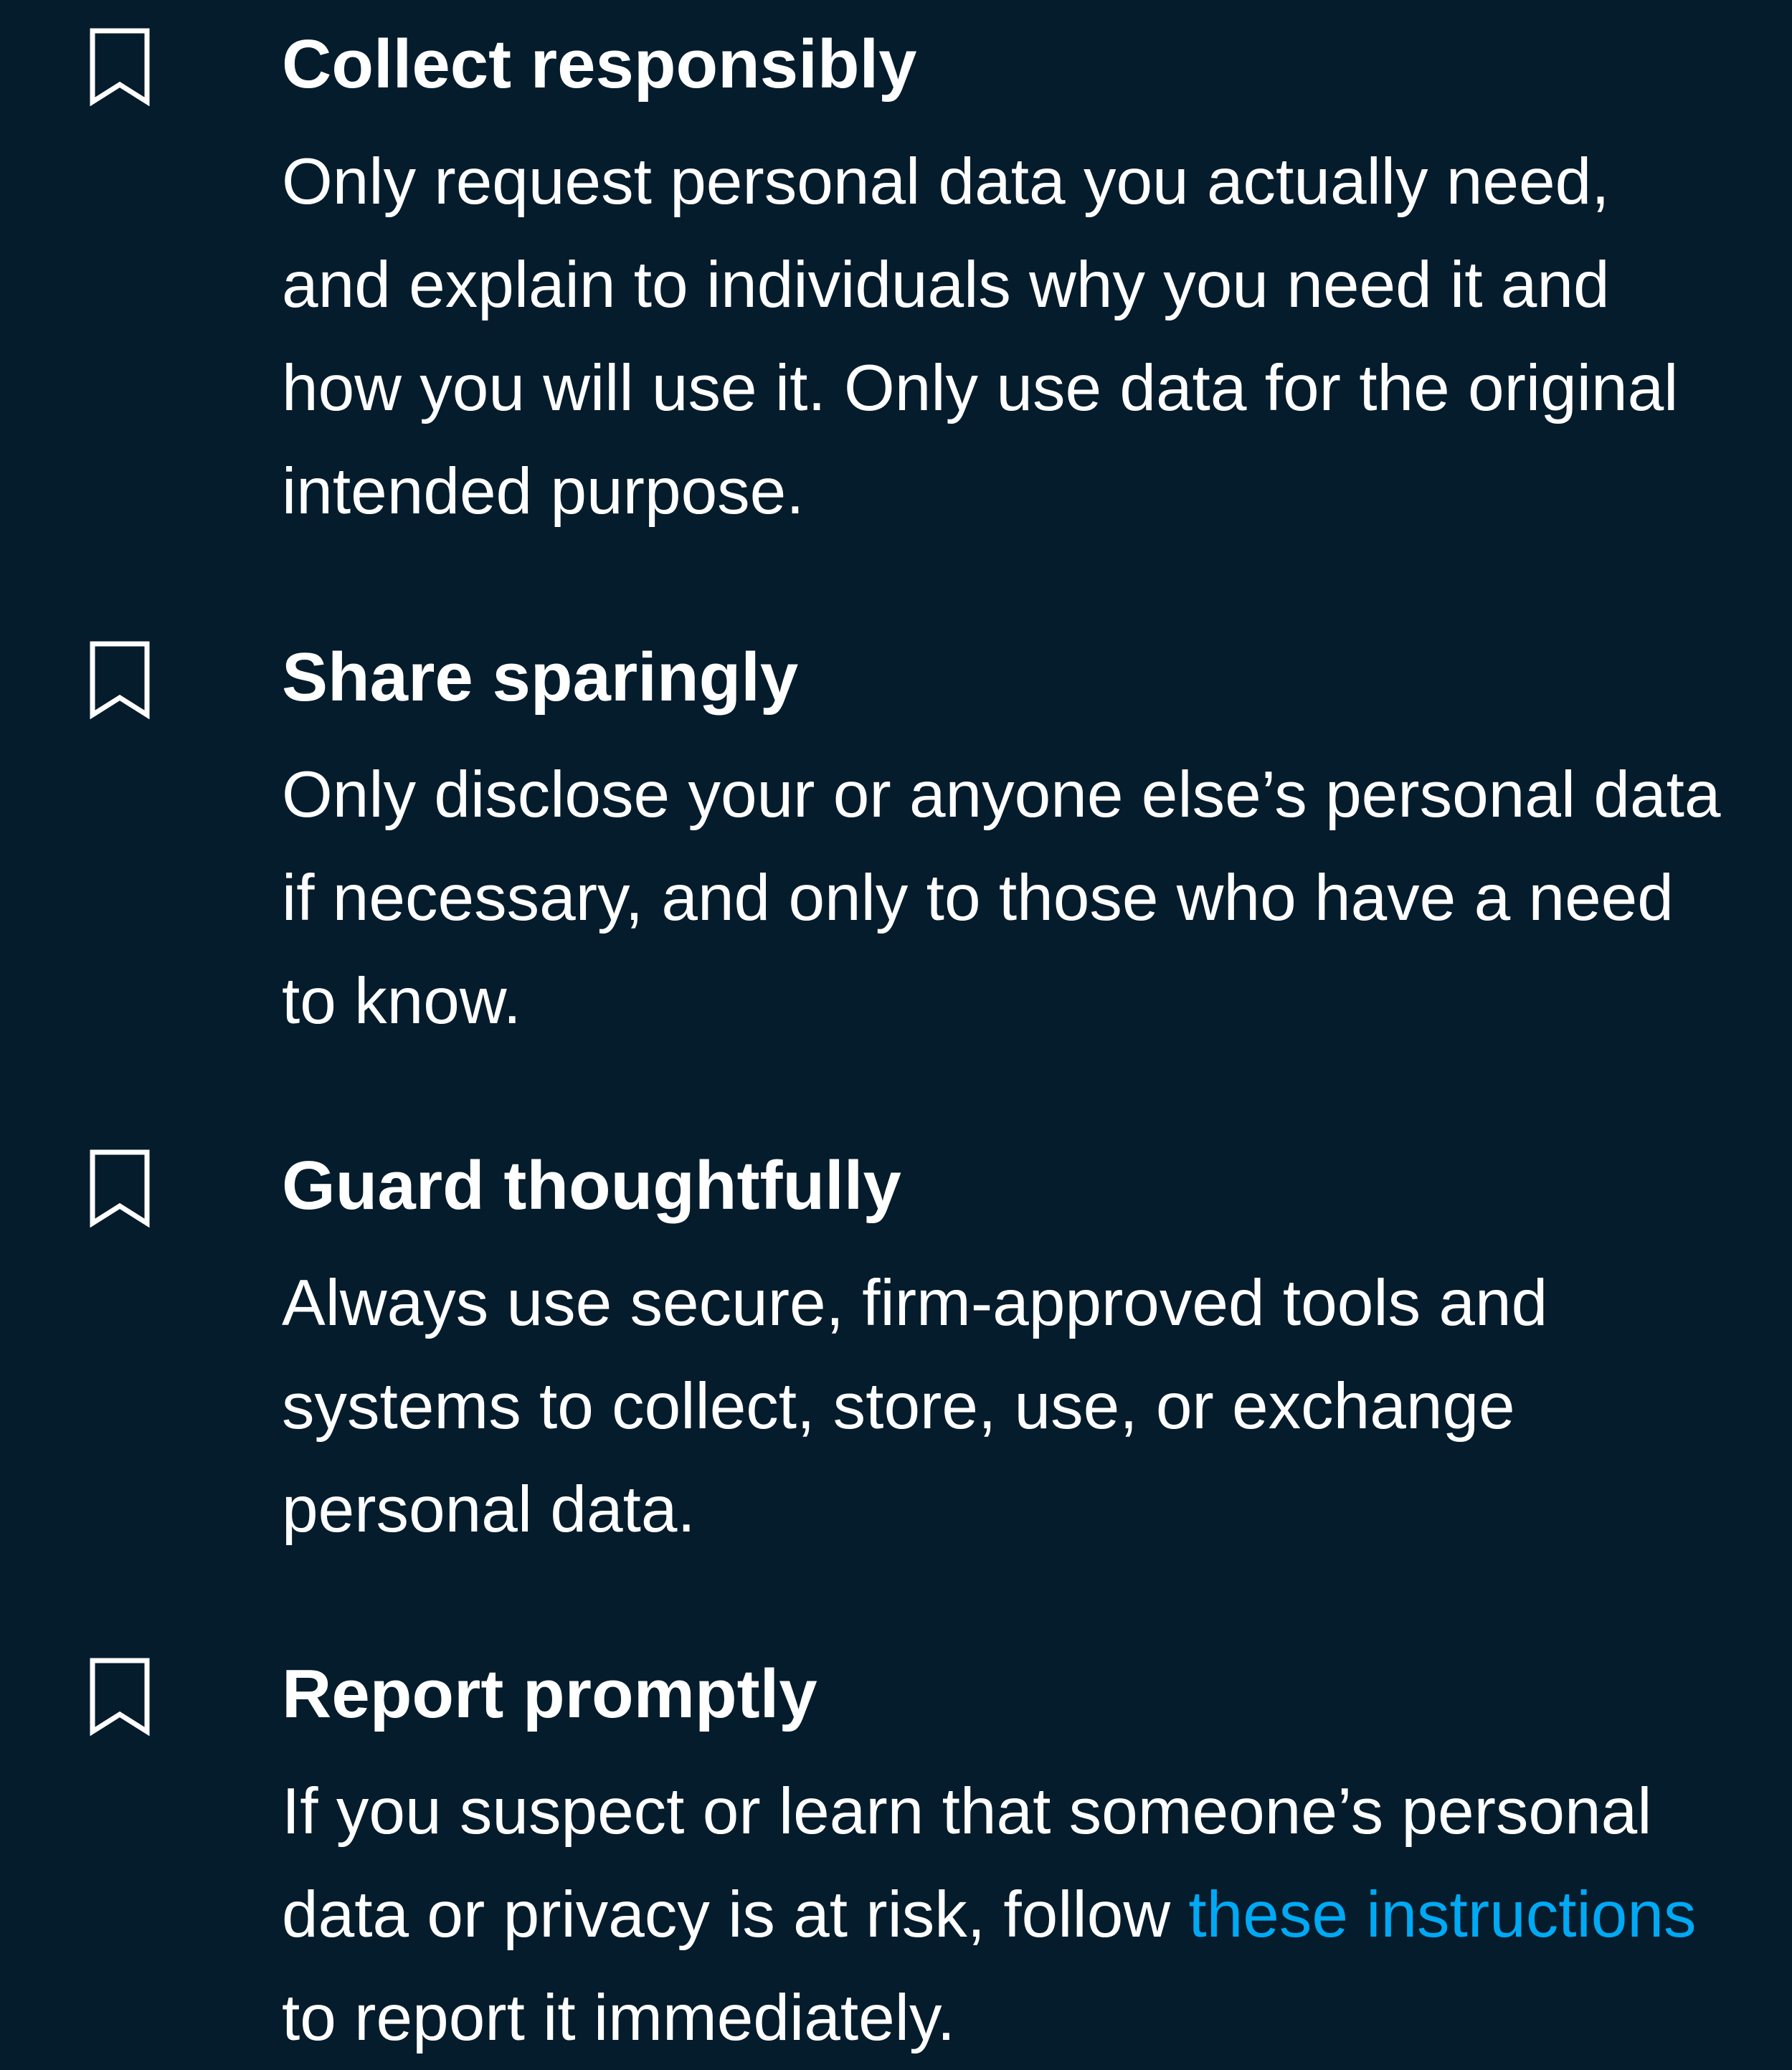 Image resolution: width=1792 pixels, height=2070 pixels. What do you see at coordinates (549, 1694) in the screenshot?
I see `principle-title: Report promptly` at bounding box center [549, 1694].